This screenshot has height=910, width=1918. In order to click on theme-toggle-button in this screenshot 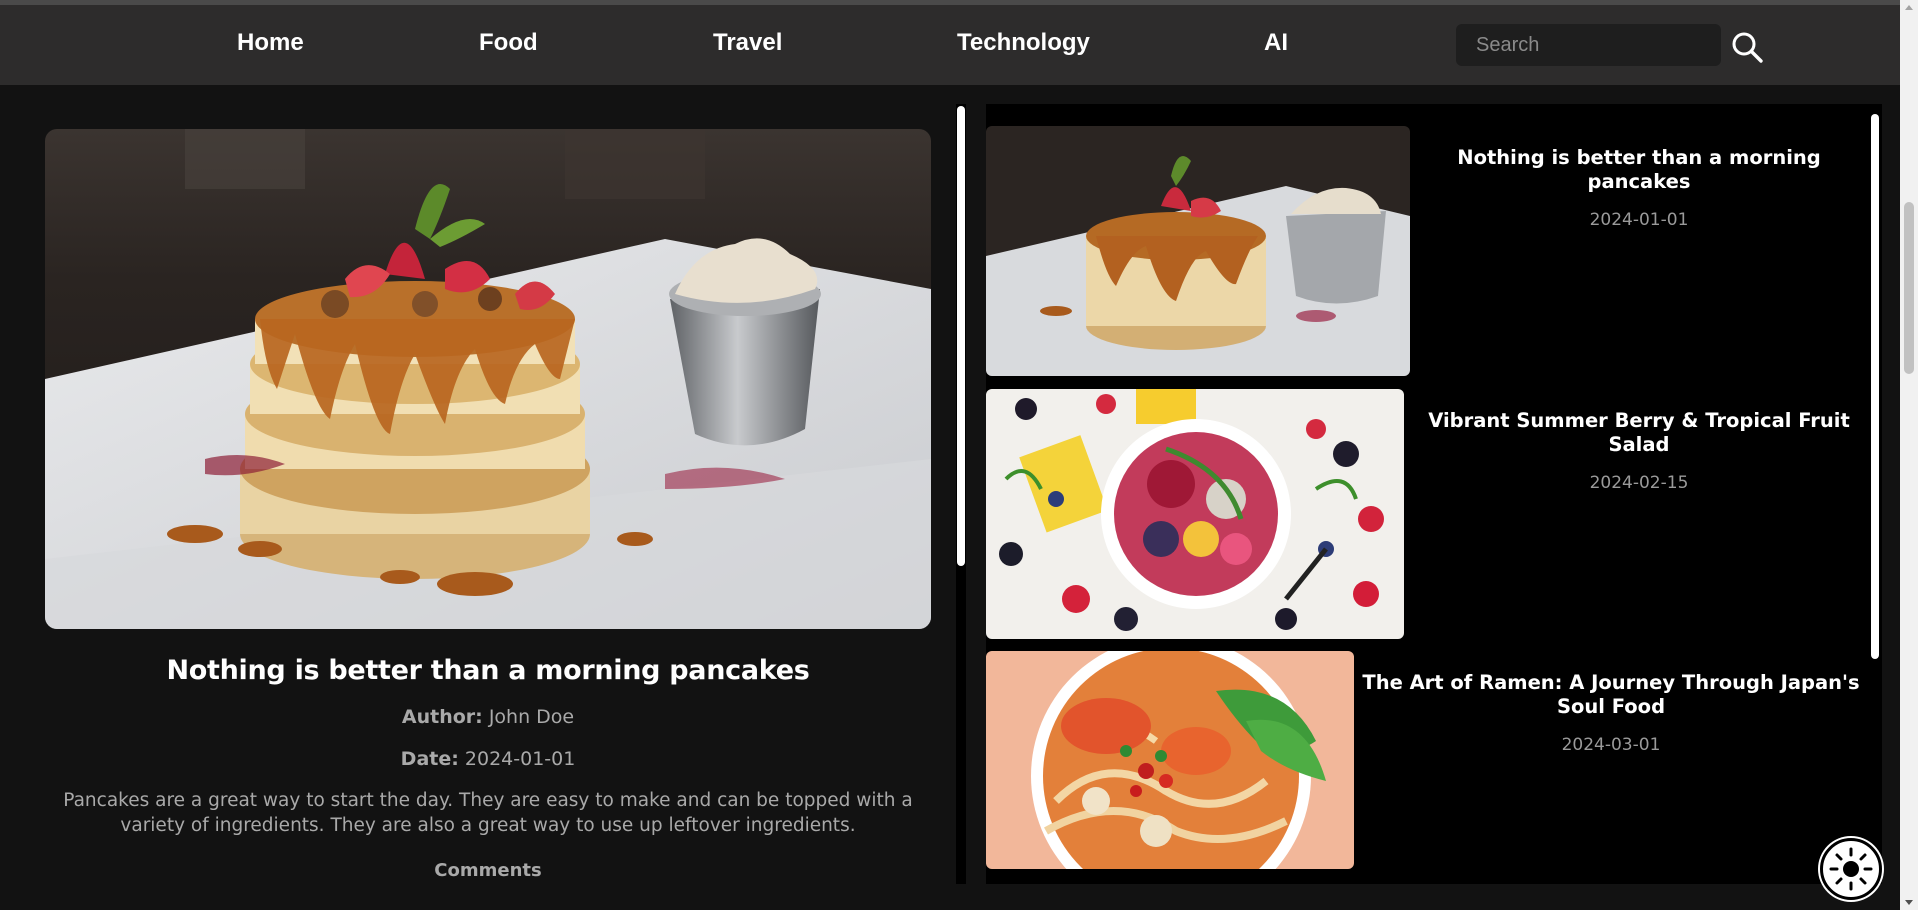, I will do `click(1851, 869)`.